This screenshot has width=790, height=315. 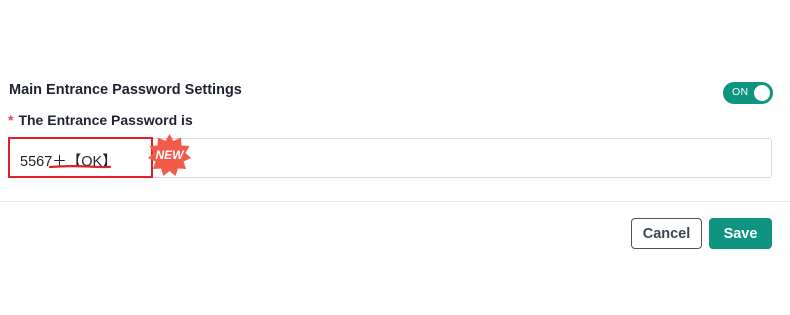 What do you see at coordinates (105, 120) in the screenshot?
I see `password-field-label-text: The Entrance Password is` at bounding box center [105, 120].